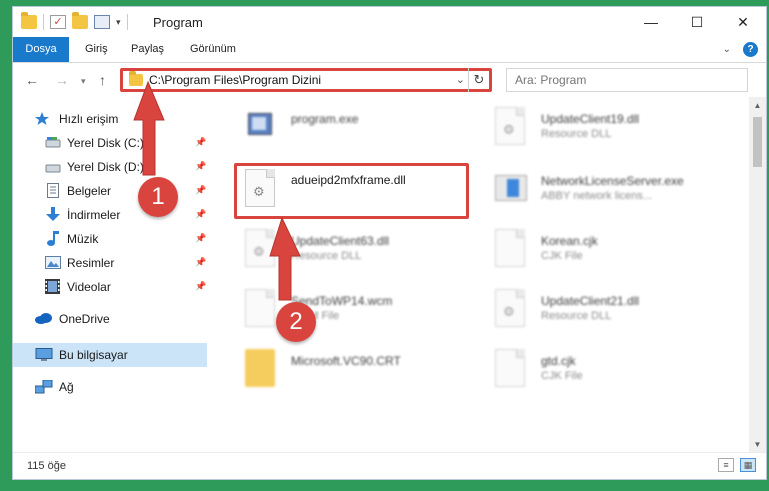 The height and width of the screenshot is (491, 769). I want to click on sidebar-item-label: Belgeler, so click(89, 191).